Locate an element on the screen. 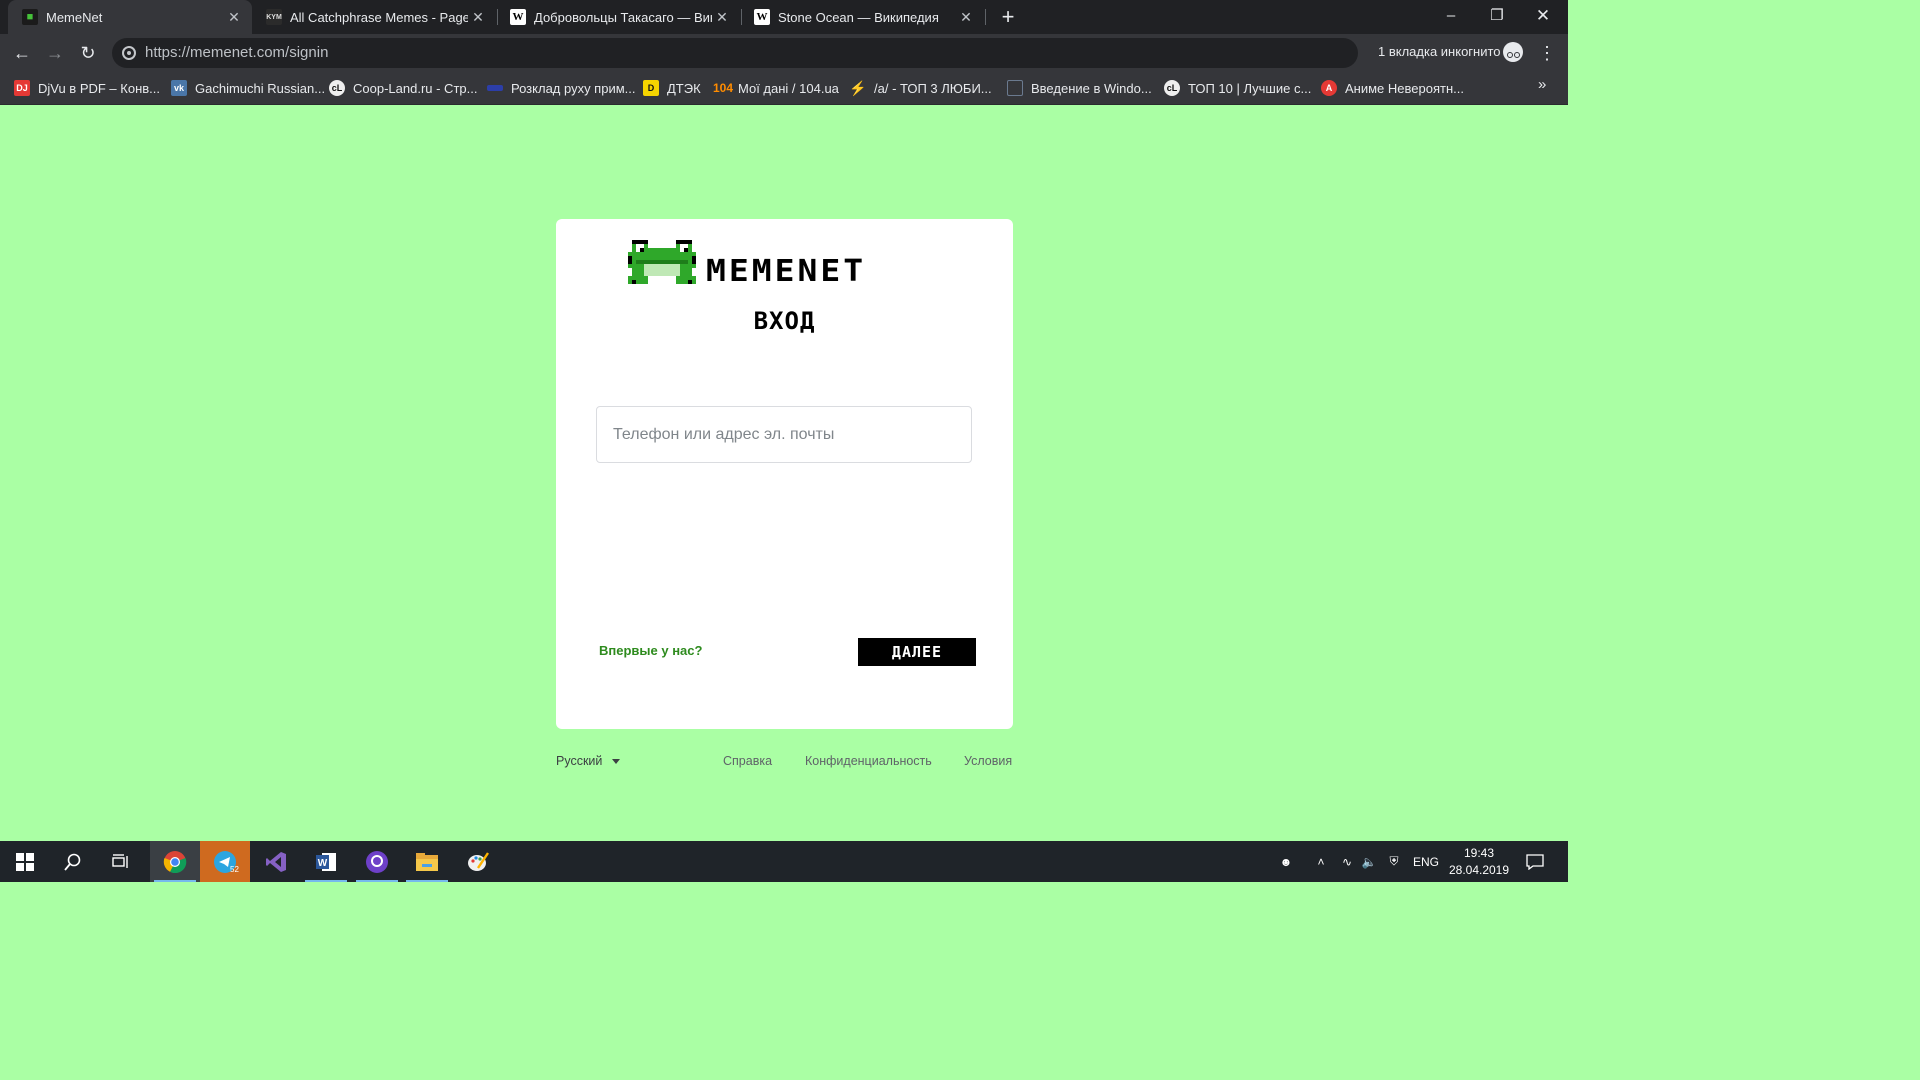  taskbar-paint is located at coordinates (478, 861).